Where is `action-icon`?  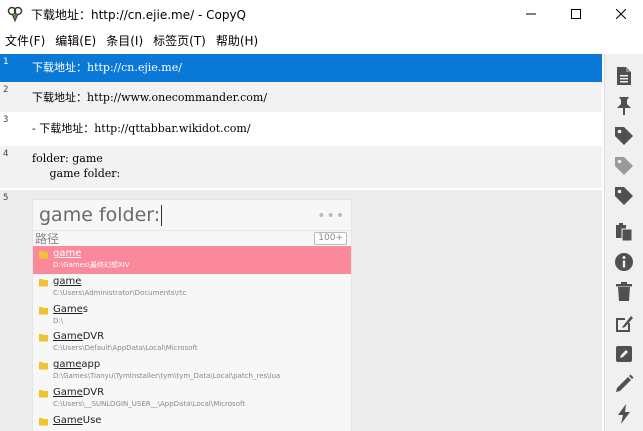 action-icon is located at coordinates (624, 414).